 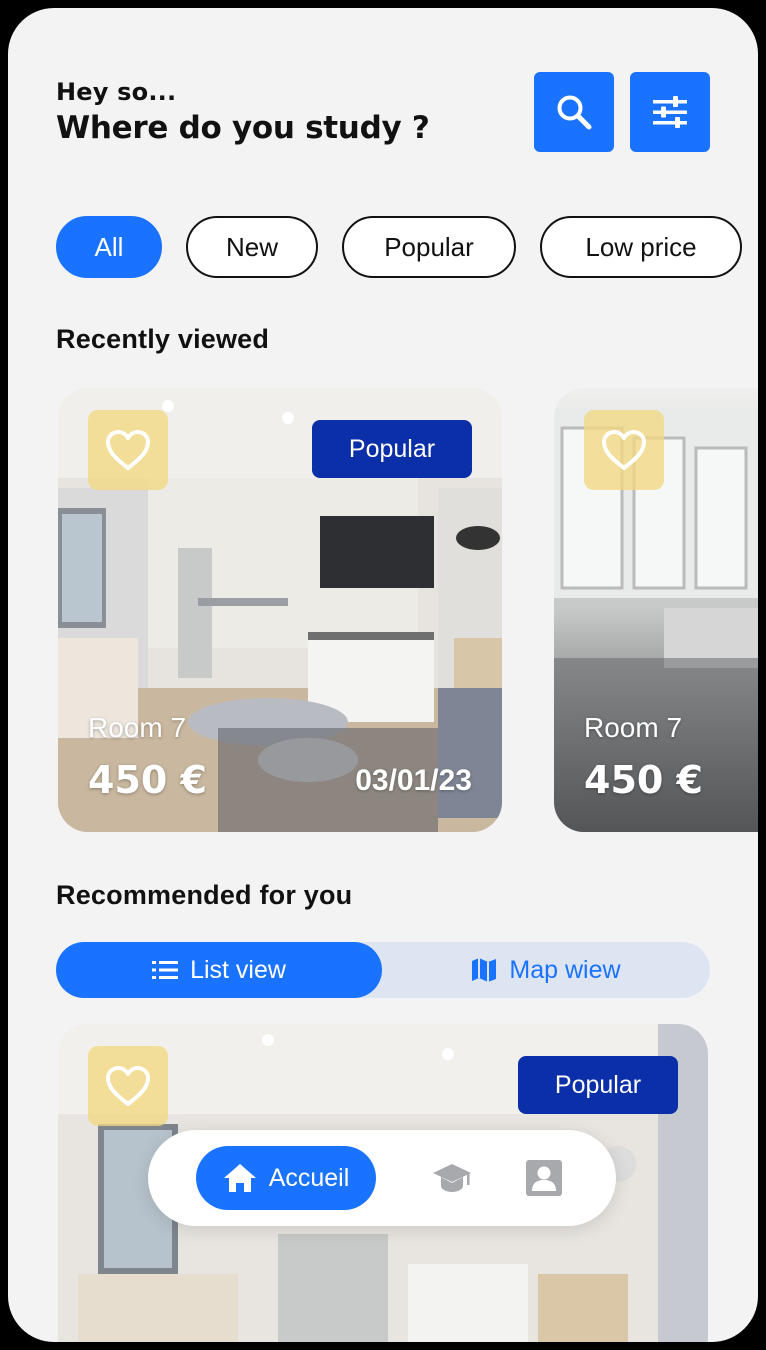 What do you see at coordinates (252, 247) in the screenshot?
I see `chip-new: New` at bounding box center [252, 247].